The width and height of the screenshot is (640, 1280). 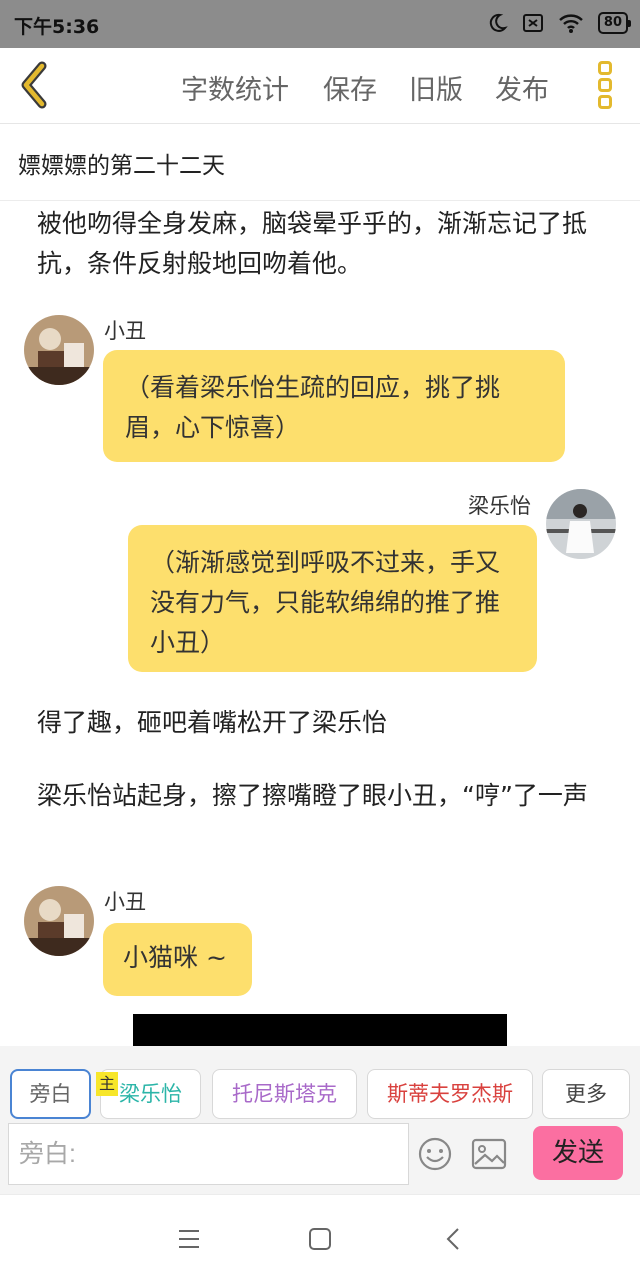 I want to click on role-label: 旁白, so click(x=50, y=1094).